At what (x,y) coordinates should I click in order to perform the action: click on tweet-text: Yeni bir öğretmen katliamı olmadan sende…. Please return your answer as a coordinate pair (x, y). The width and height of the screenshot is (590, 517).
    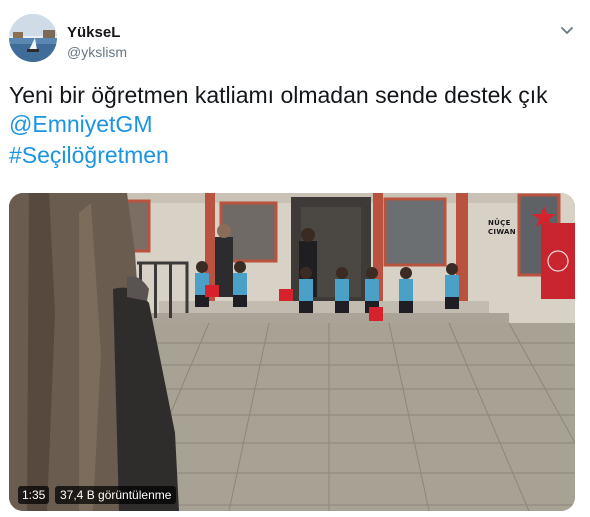
    Looking at the image, I should click on (278, 95).